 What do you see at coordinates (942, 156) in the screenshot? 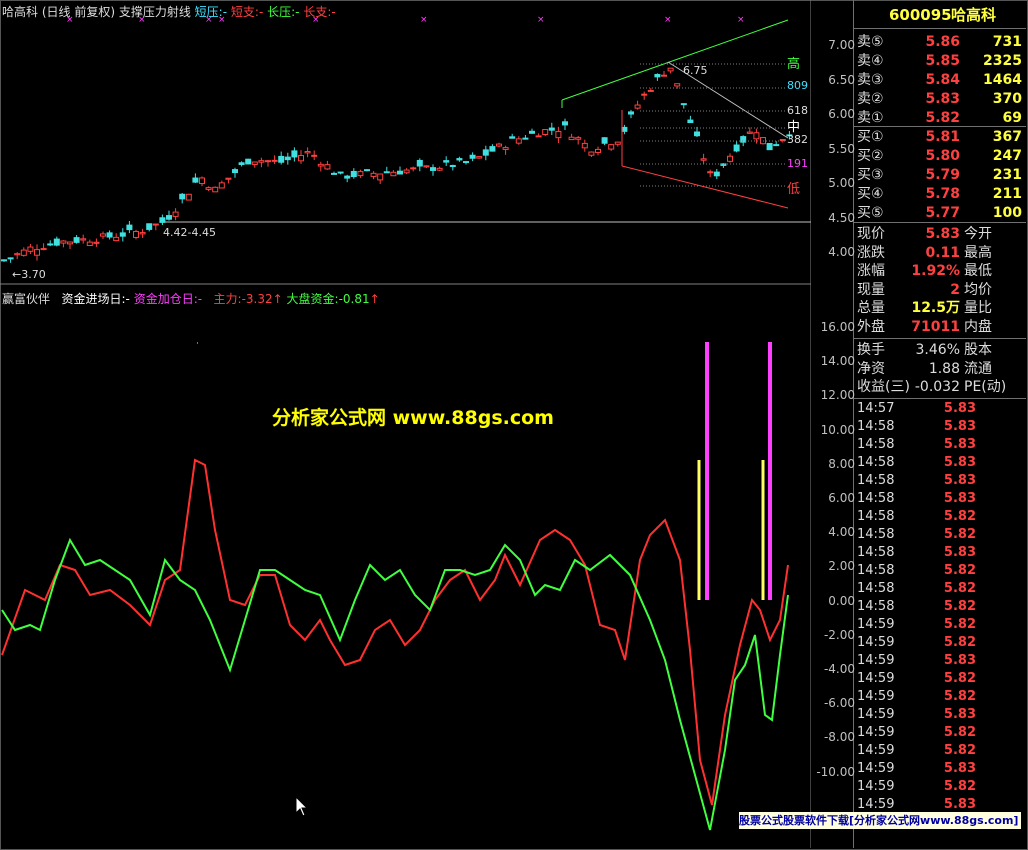
I see `buy-price: 5.80` at bounding box center [942, 156].